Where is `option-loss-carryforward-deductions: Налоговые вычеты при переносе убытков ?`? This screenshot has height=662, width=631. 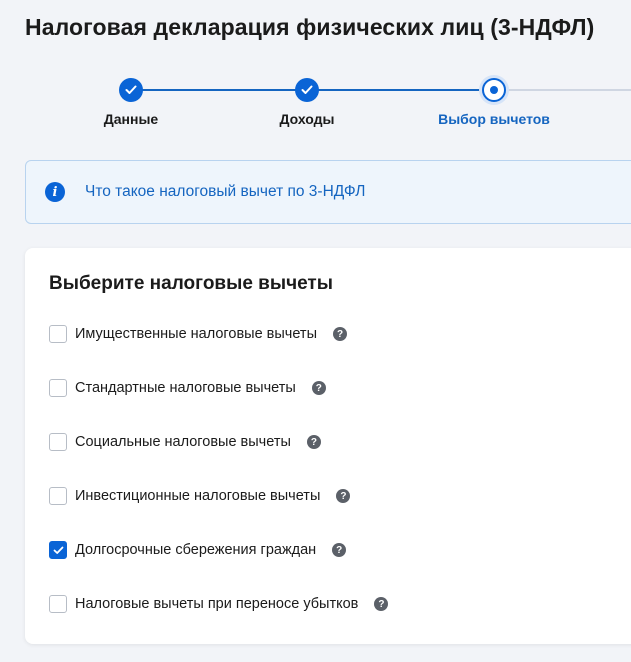
option-loss-carryforward-deductions: Налоговые вычеты при переносе убытков ? is located at coordinates (219, 604).